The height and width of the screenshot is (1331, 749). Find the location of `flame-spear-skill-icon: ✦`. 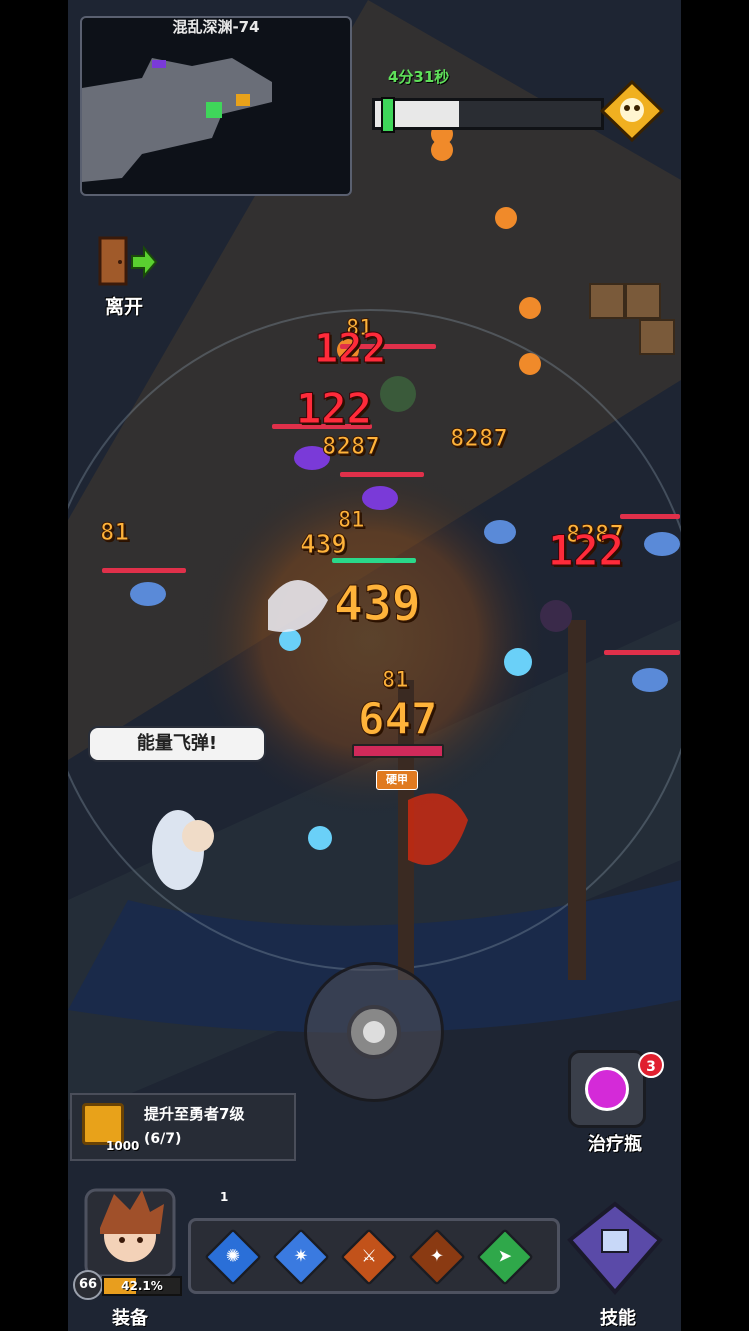

flame-spear-skill-icon: ✦ is located at coordinates (437, 1256).